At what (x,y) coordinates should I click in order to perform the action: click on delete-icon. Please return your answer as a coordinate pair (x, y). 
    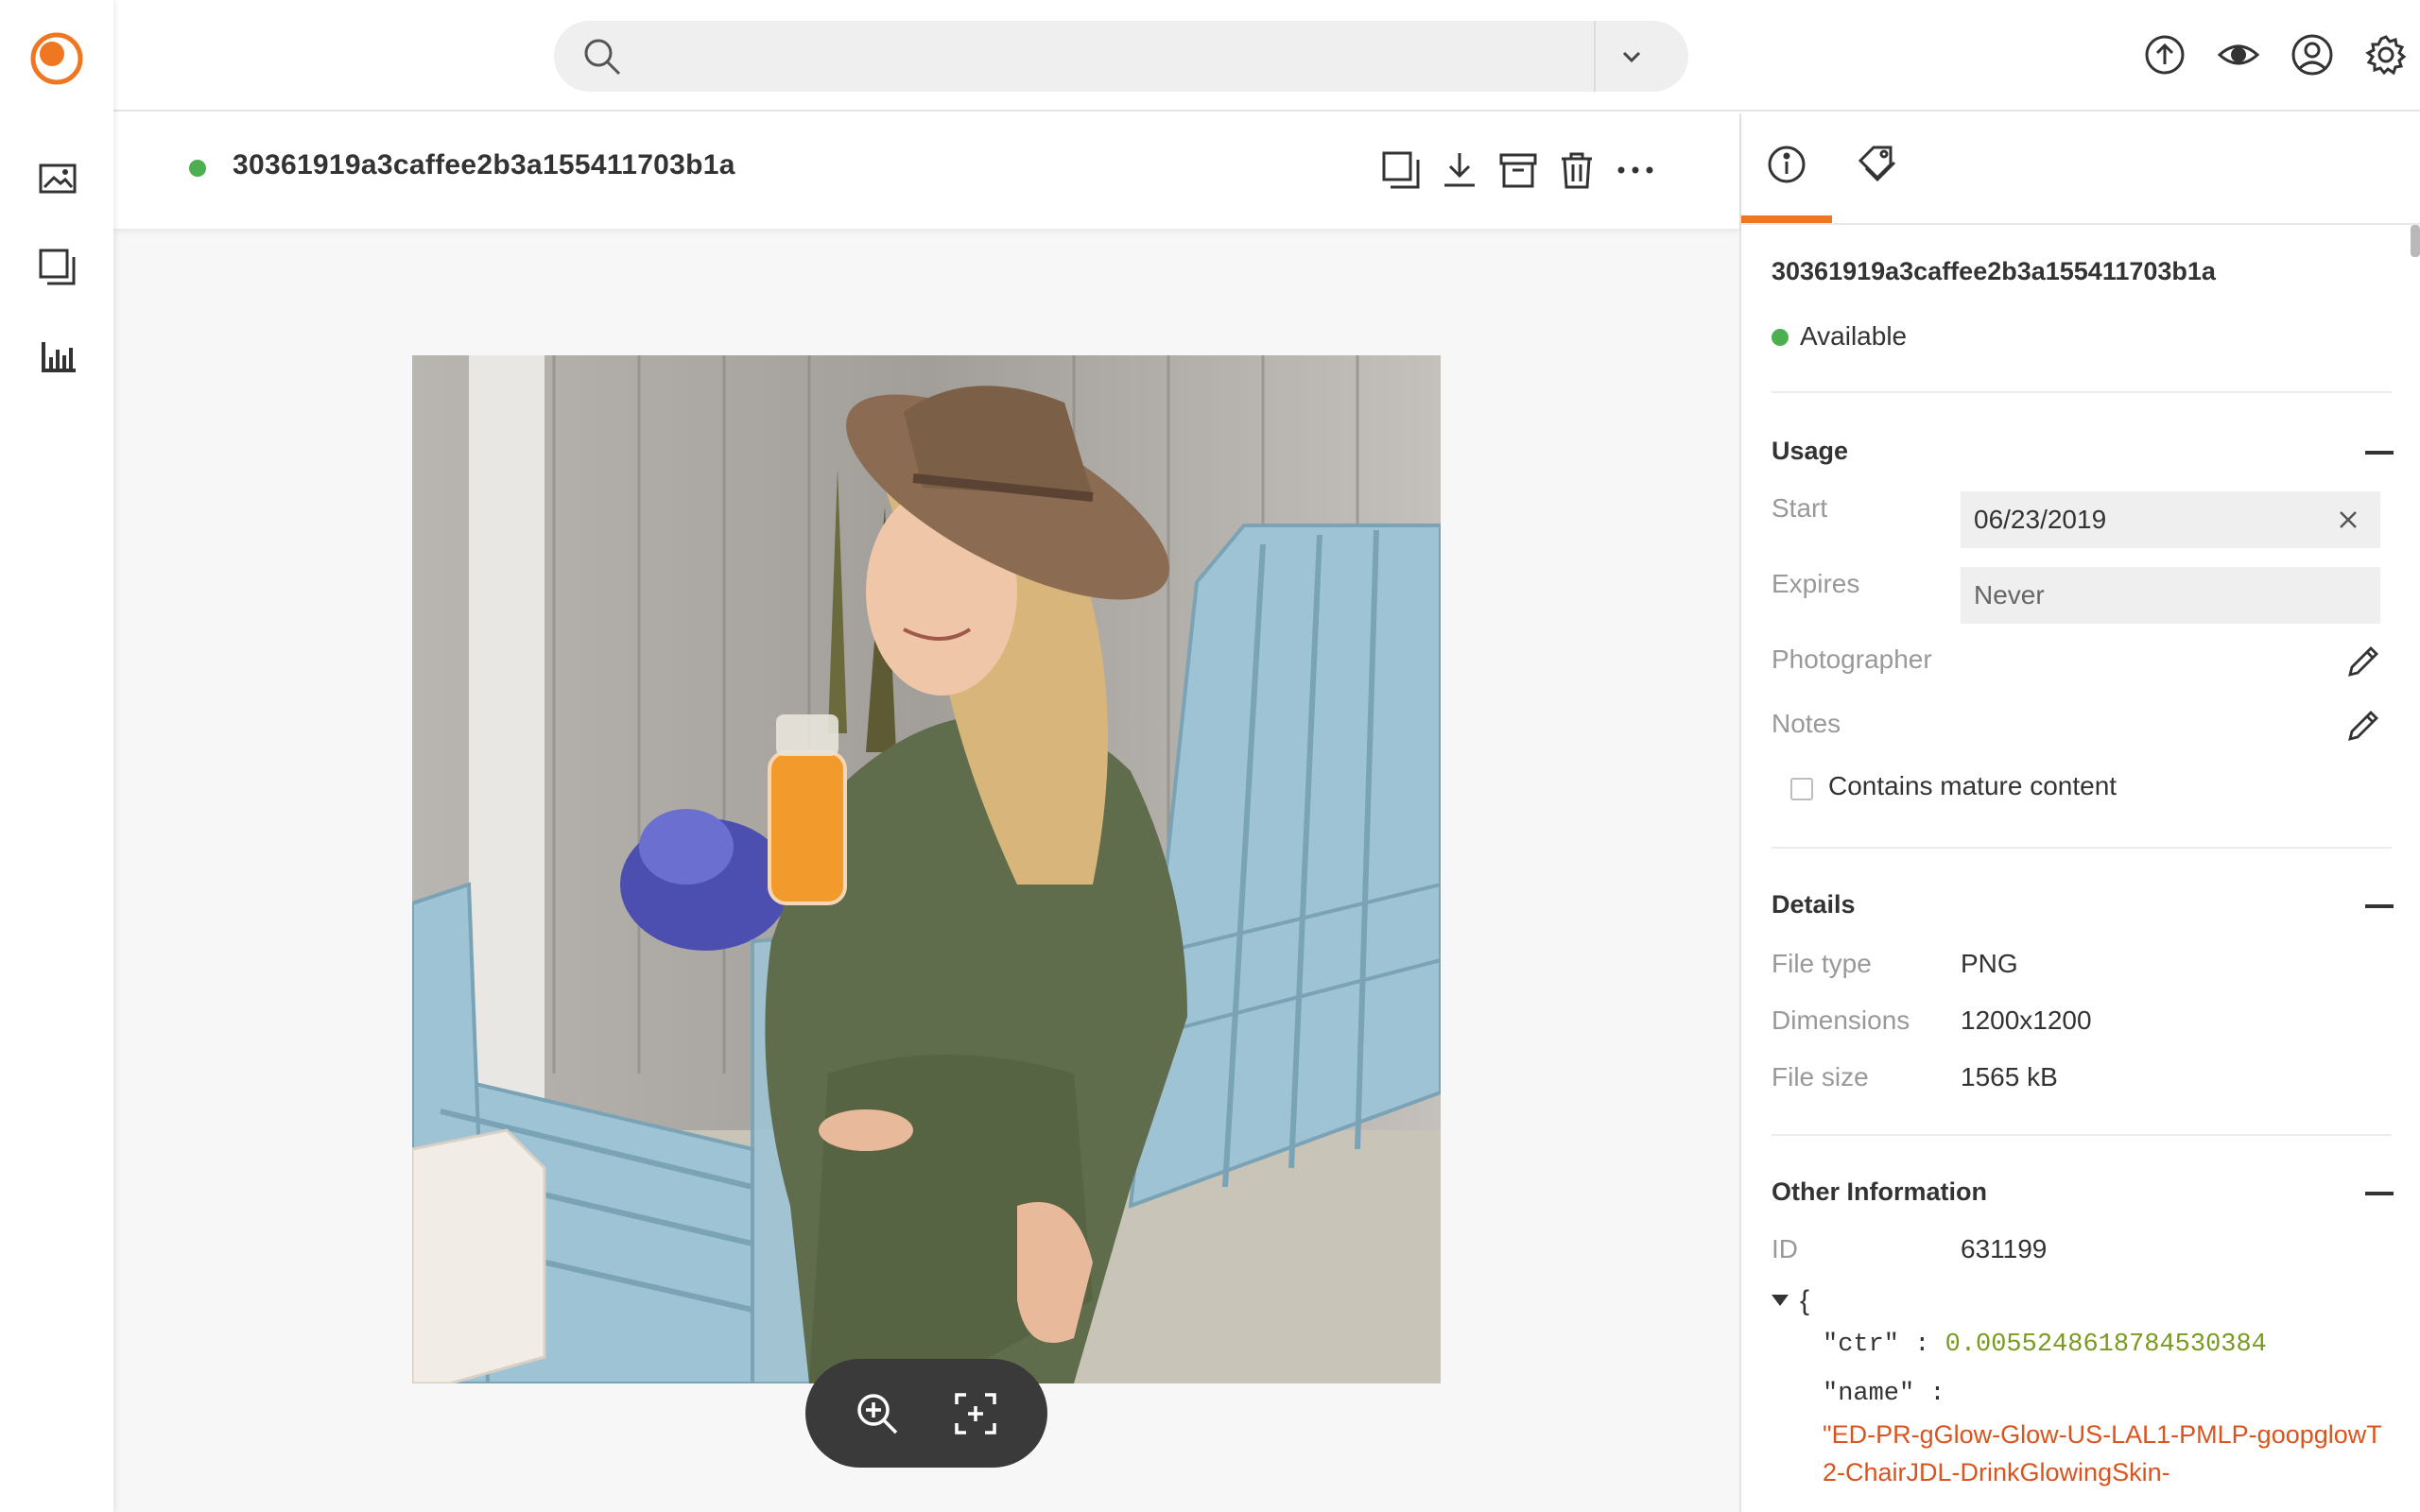
    Looking at the image, I should click on (1577, 170).